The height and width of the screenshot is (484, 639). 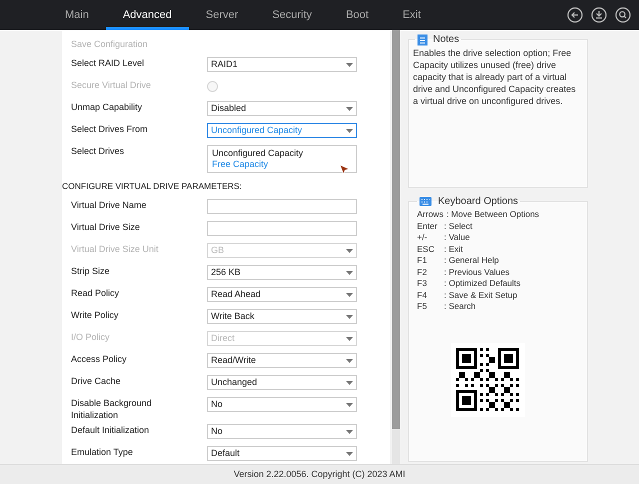 I want to click on field-label: Virtual Drive Size Unit, so click(x=115, y=249).